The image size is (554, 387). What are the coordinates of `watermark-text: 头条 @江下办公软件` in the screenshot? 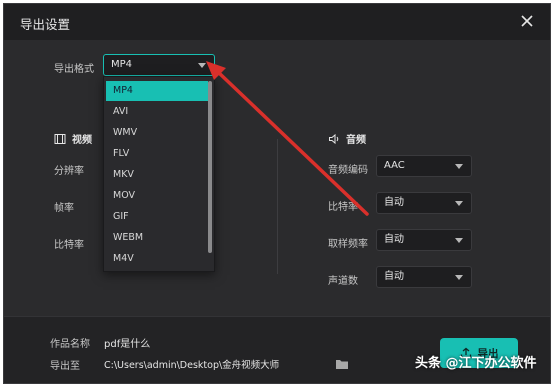 It's located at (476, 363).